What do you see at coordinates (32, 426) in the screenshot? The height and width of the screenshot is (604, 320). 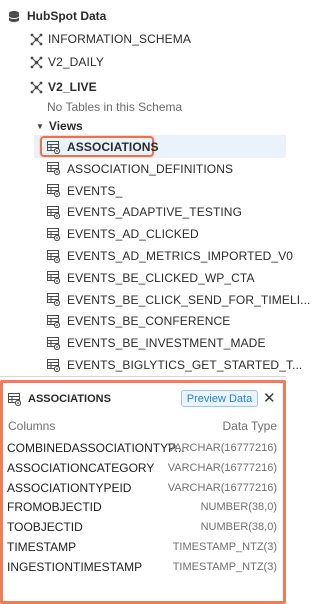 I see `columns-header: Columns` at bounding box center [32, 426].